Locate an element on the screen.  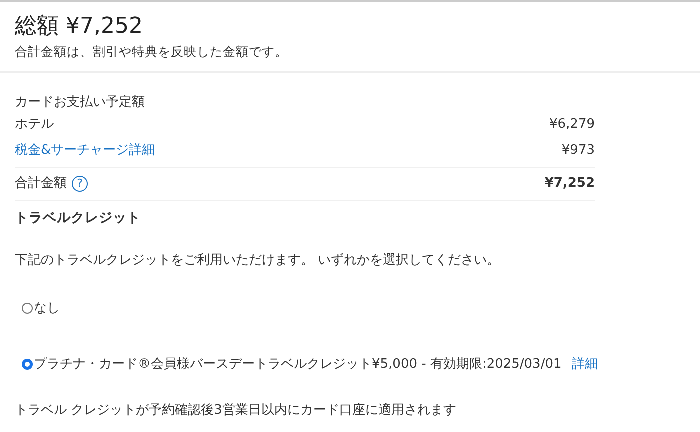
option-label: なし is located at coordinates (47, 308).